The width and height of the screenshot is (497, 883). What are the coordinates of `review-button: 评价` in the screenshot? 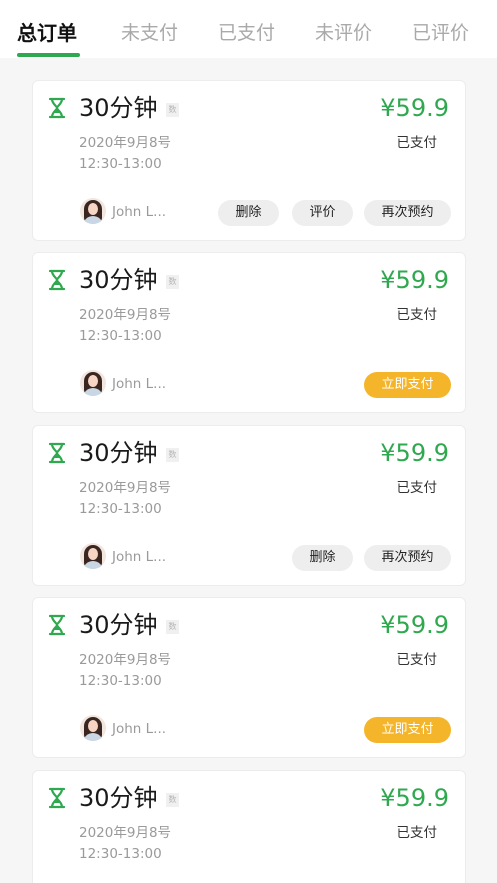 It's located at (322, 213).